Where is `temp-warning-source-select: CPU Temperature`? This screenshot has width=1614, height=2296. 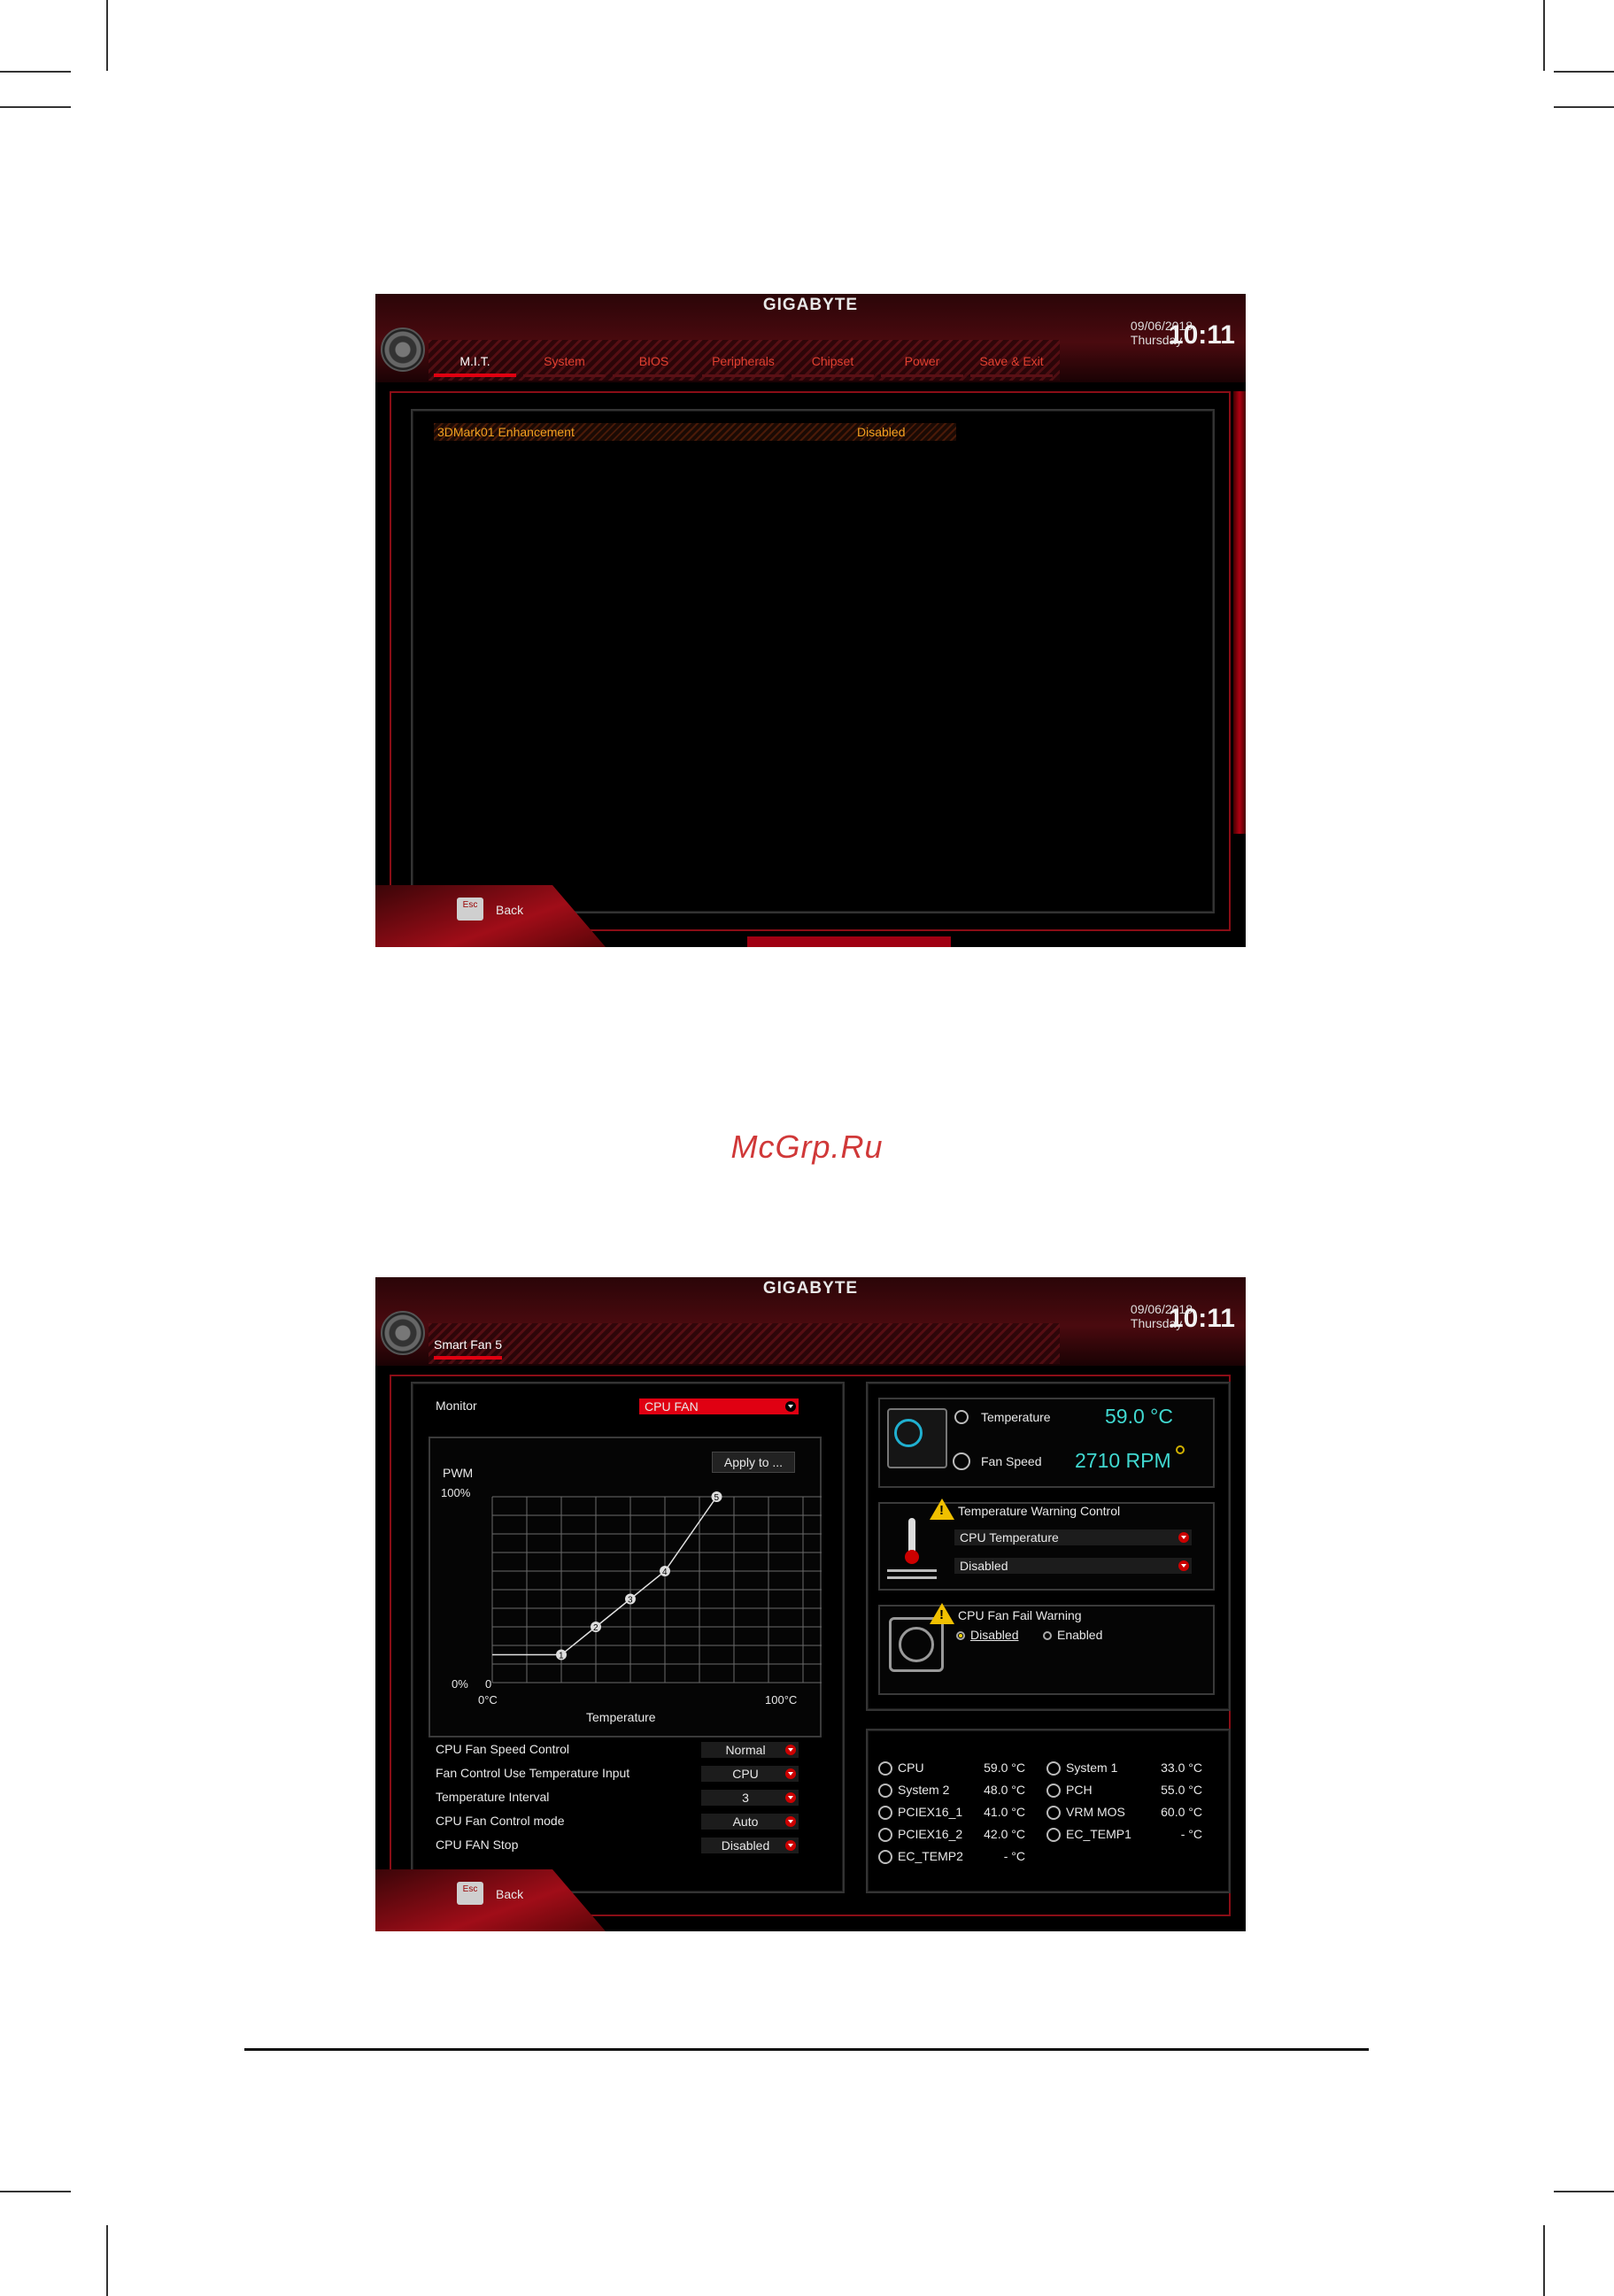
temp-warning-source-select: CPU Temperature is located at coordinates (1073, 1537).